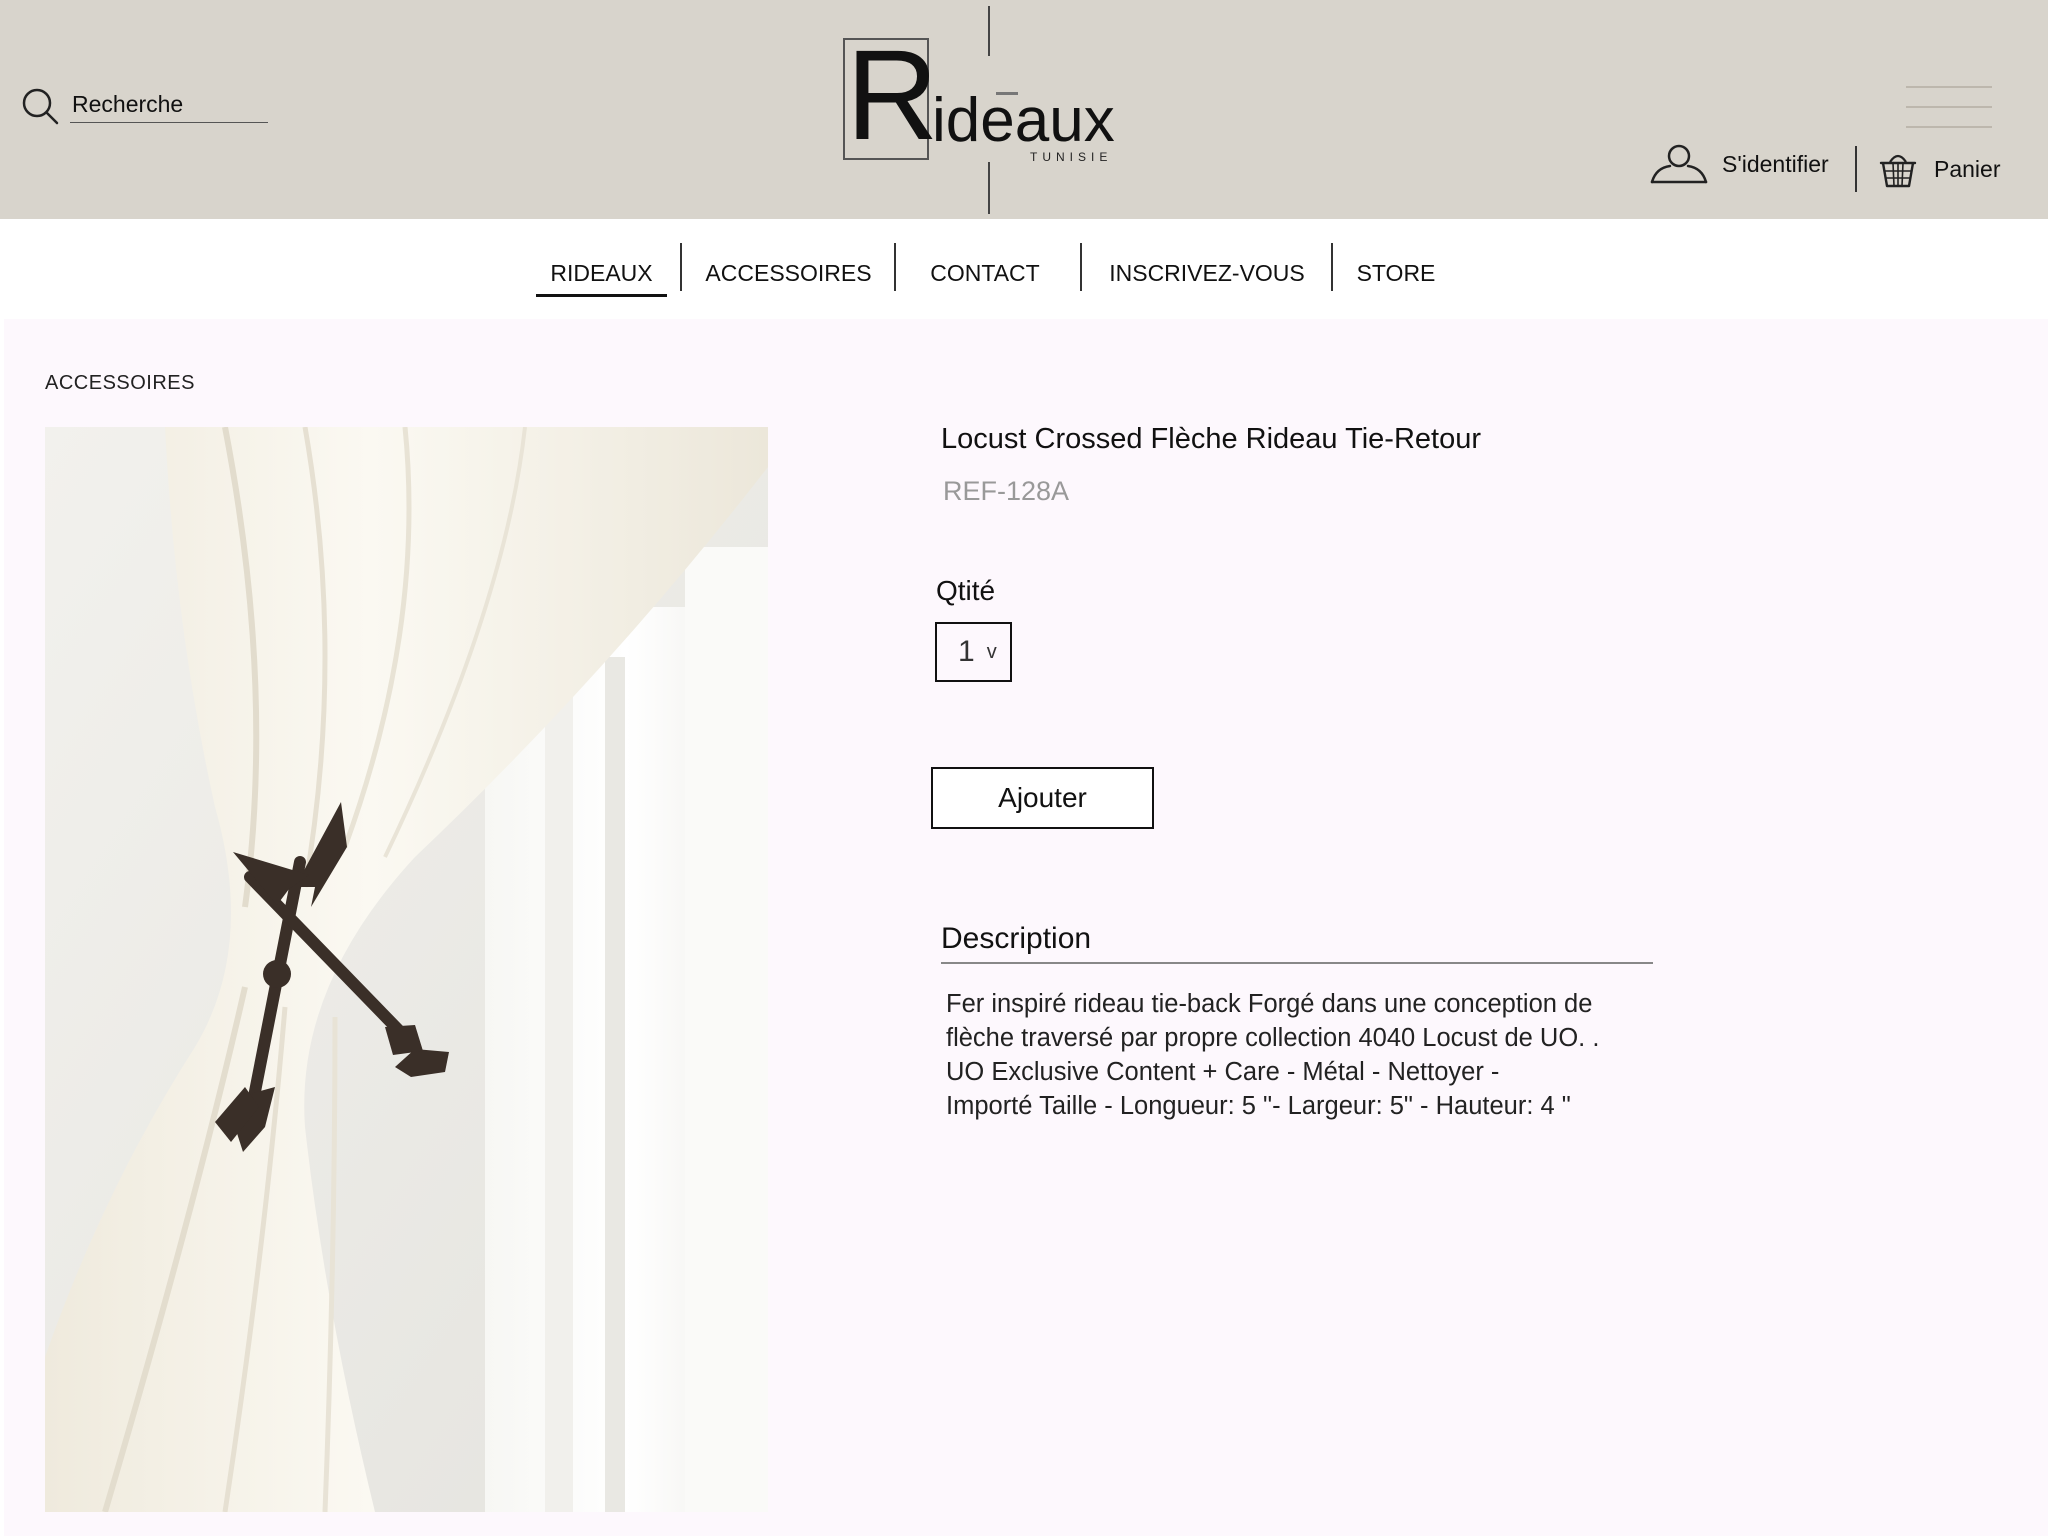 This screenshot has width=2048, height=1536. I want to click on signin-link: S'identifier, so click(1739, 164).